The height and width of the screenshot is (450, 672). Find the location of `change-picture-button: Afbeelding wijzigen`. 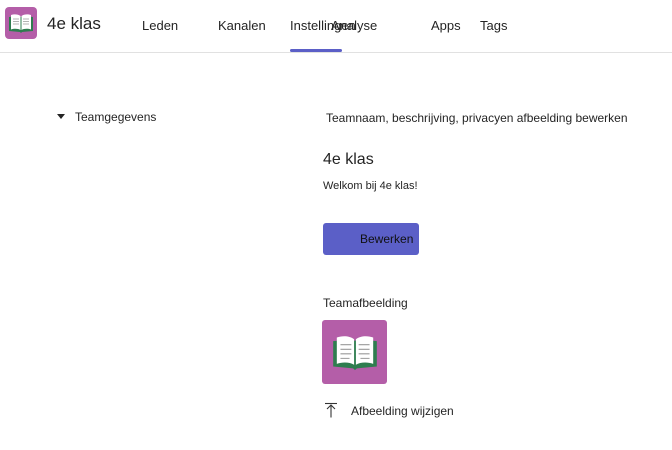

change-picture-button: Afbeelding wijzigen is located at coordinates (389, 409).